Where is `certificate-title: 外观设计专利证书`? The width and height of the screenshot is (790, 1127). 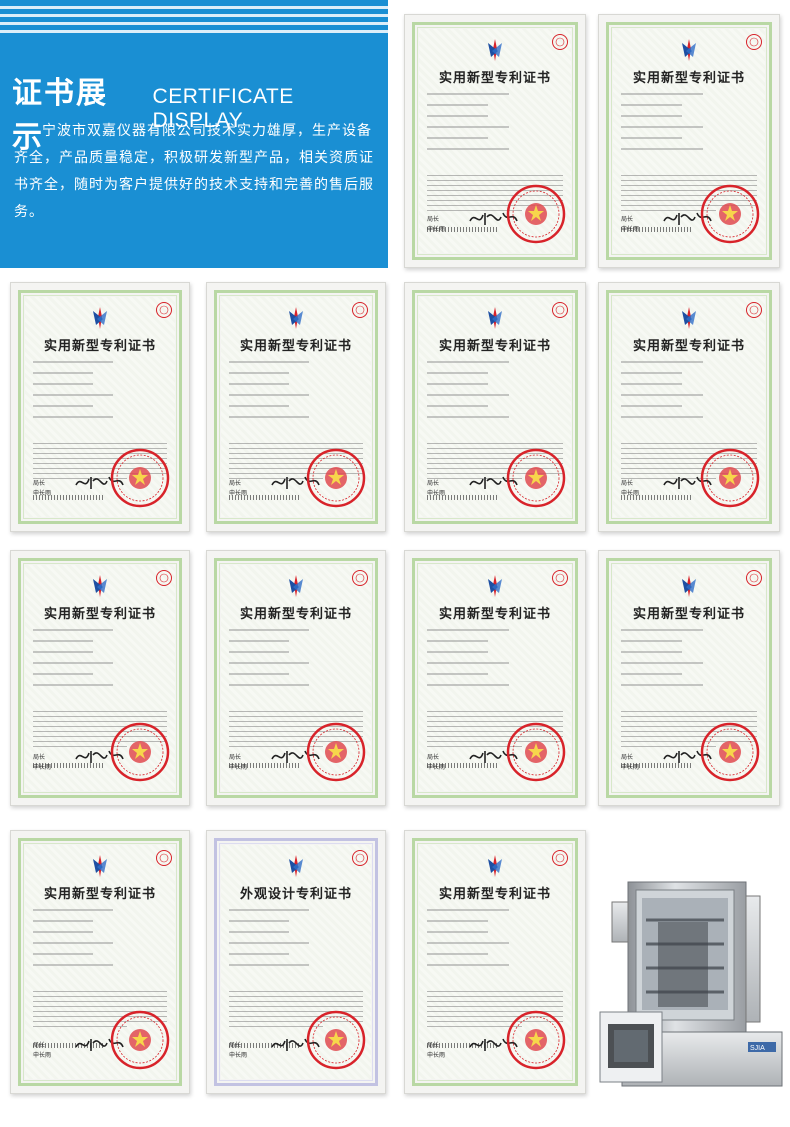 certificate-title: 外观设计专利证书 is located at coordinates (295, 894).